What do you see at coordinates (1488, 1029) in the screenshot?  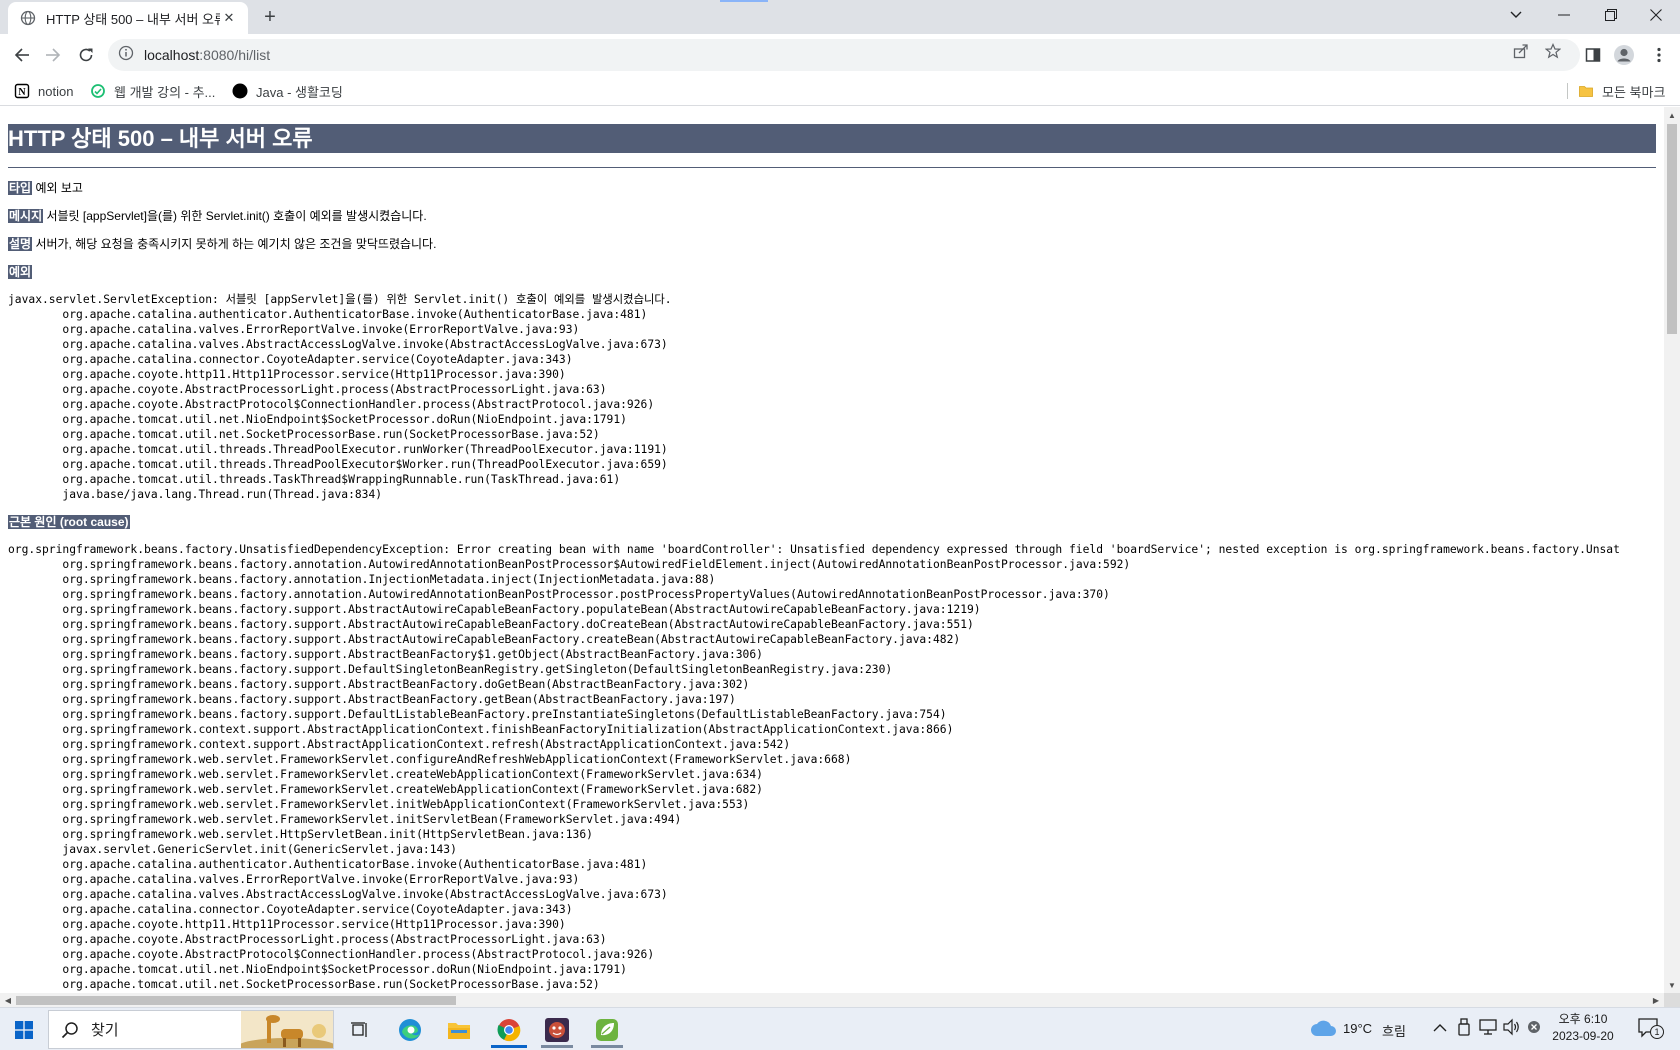 I see `network-icon` at bounding box center [1488, 1029].